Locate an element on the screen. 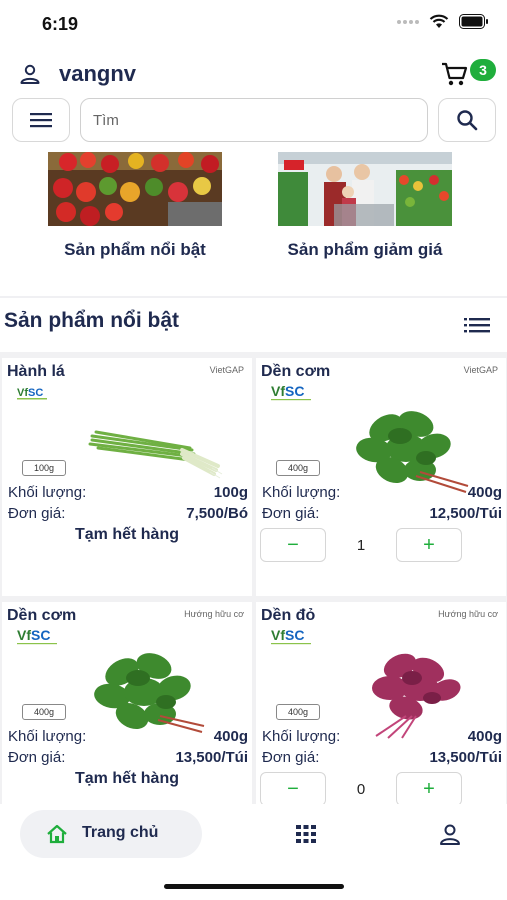 The image size is (507, 900). price-value: 7,500/Bó is located at coordinates (217, 513).